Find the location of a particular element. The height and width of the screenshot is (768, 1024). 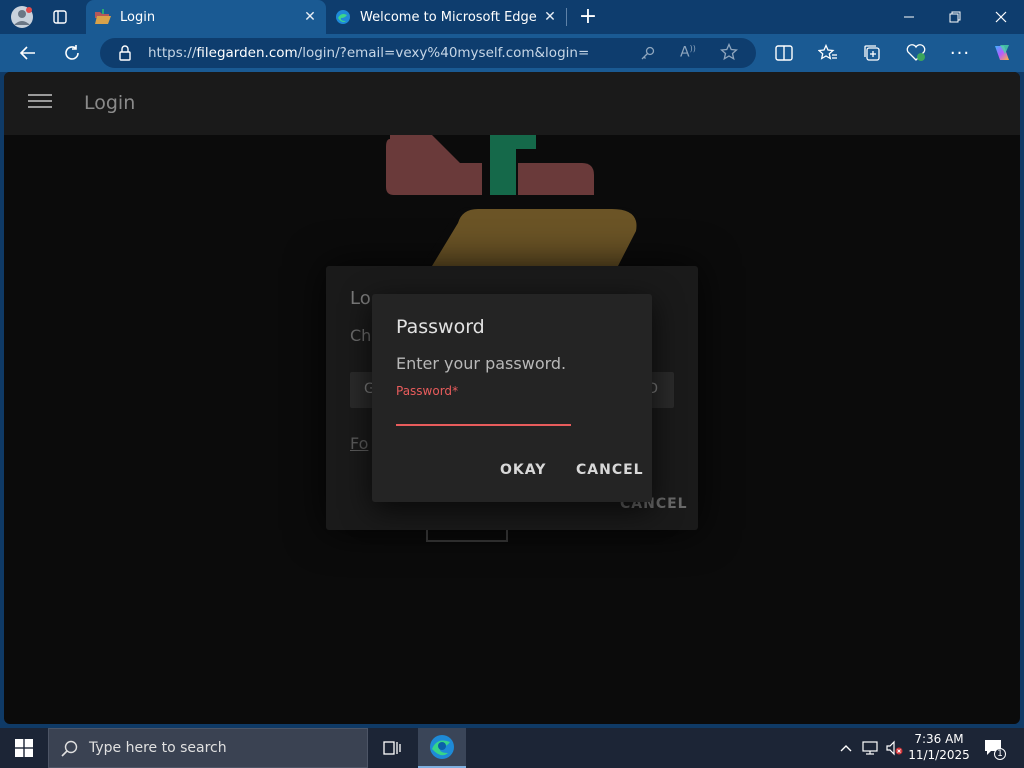

minimize-button is located at coordinates (909, 17).